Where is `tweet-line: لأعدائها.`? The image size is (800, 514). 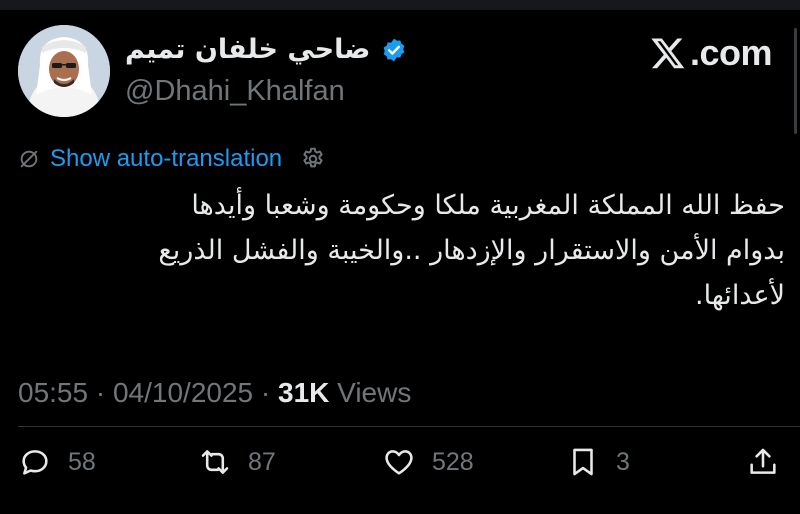
tweet-line: لأعدائها. is located at coordinates (740, 295).